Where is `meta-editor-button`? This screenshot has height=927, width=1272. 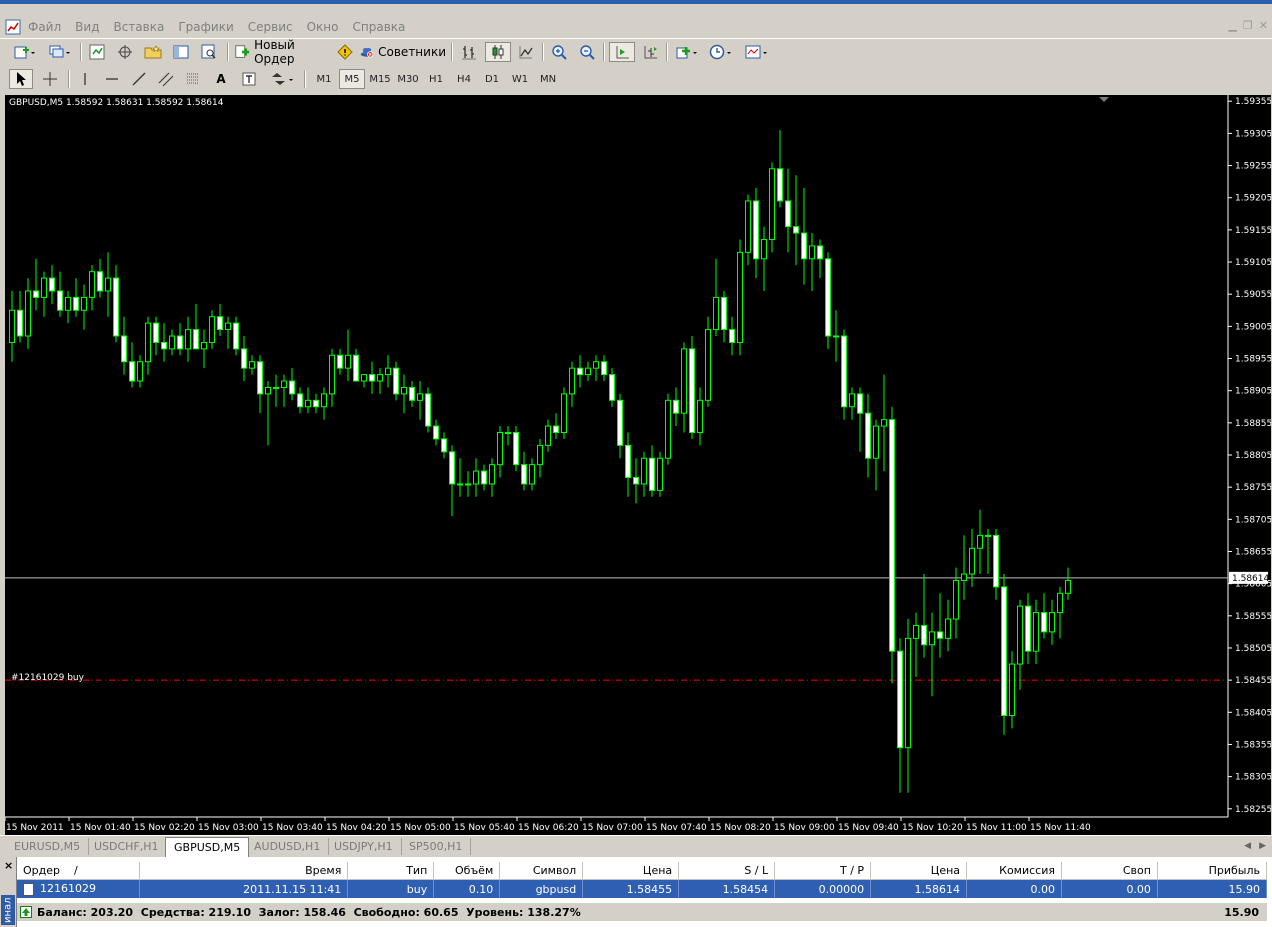 meta-editor-button is located at coordinates (345, 52).